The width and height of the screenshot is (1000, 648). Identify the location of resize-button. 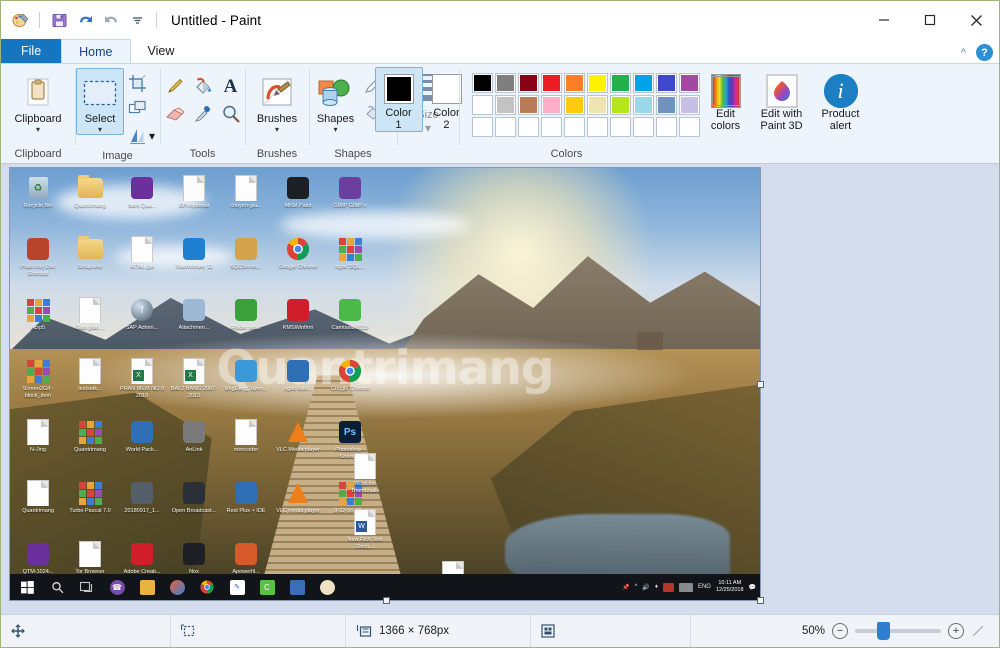
(141, 109).